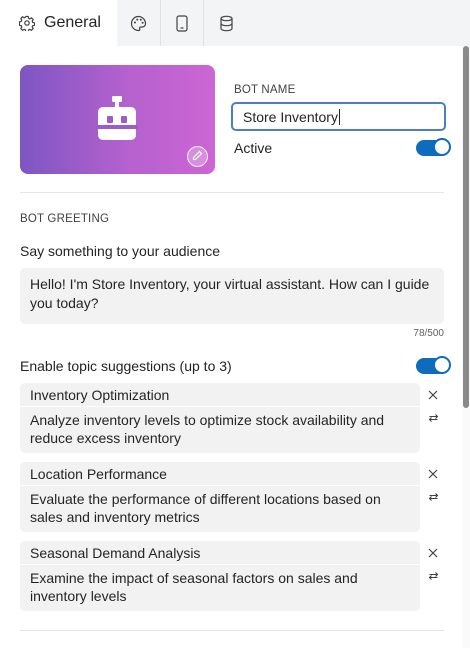 The image size is (470, 648). What do you see at coordinates (290, 116) in the screenshot?
I see `bot-name-value: Store Inventory` at bounding box center [290, 116].